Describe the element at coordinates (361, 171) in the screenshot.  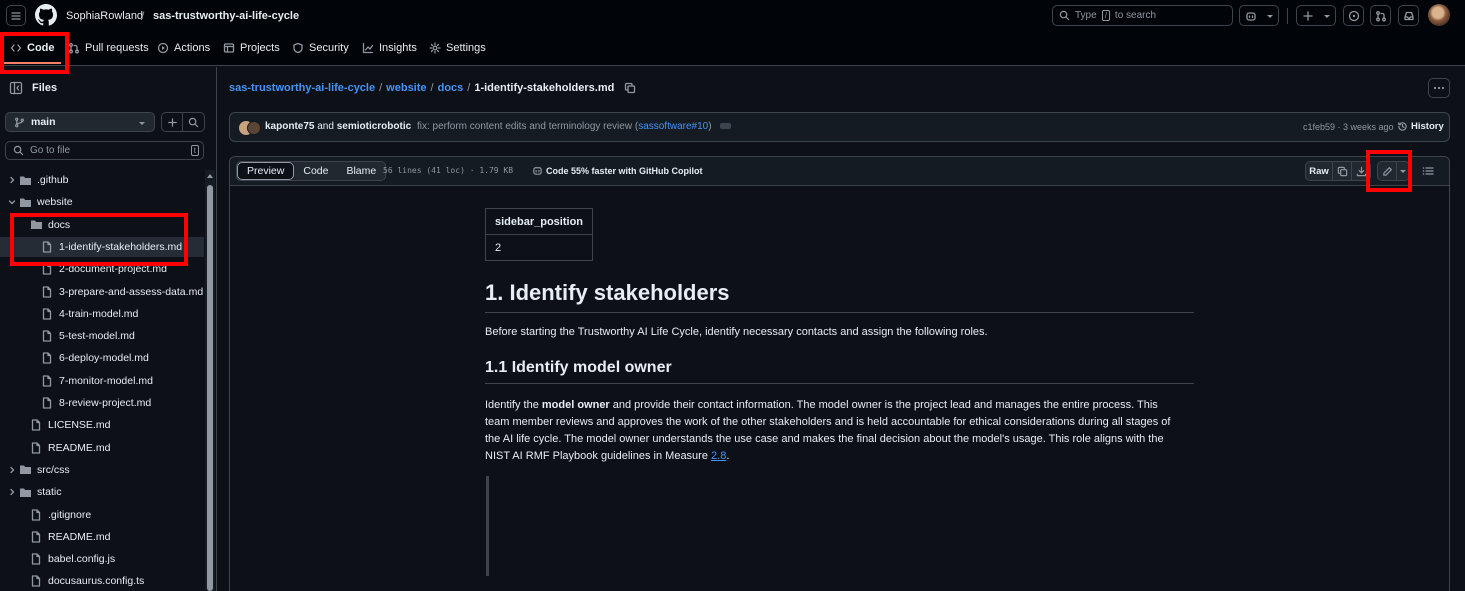
I see `blame-tab: Blame` at that location.